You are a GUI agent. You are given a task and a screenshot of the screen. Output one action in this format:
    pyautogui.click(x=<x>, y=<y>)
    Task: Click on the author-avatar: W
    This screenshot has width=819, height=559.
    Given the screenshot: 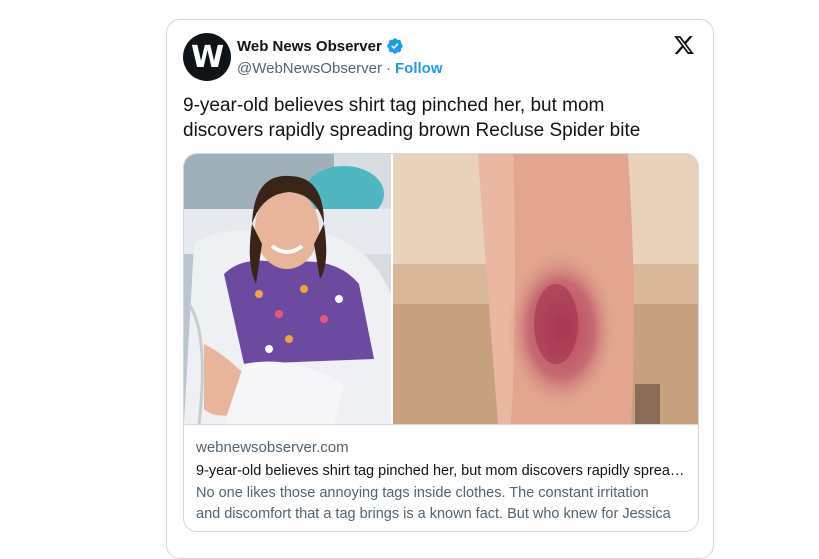 What is the action you would take?
    pyautogui.click(x=207, y=57)
    